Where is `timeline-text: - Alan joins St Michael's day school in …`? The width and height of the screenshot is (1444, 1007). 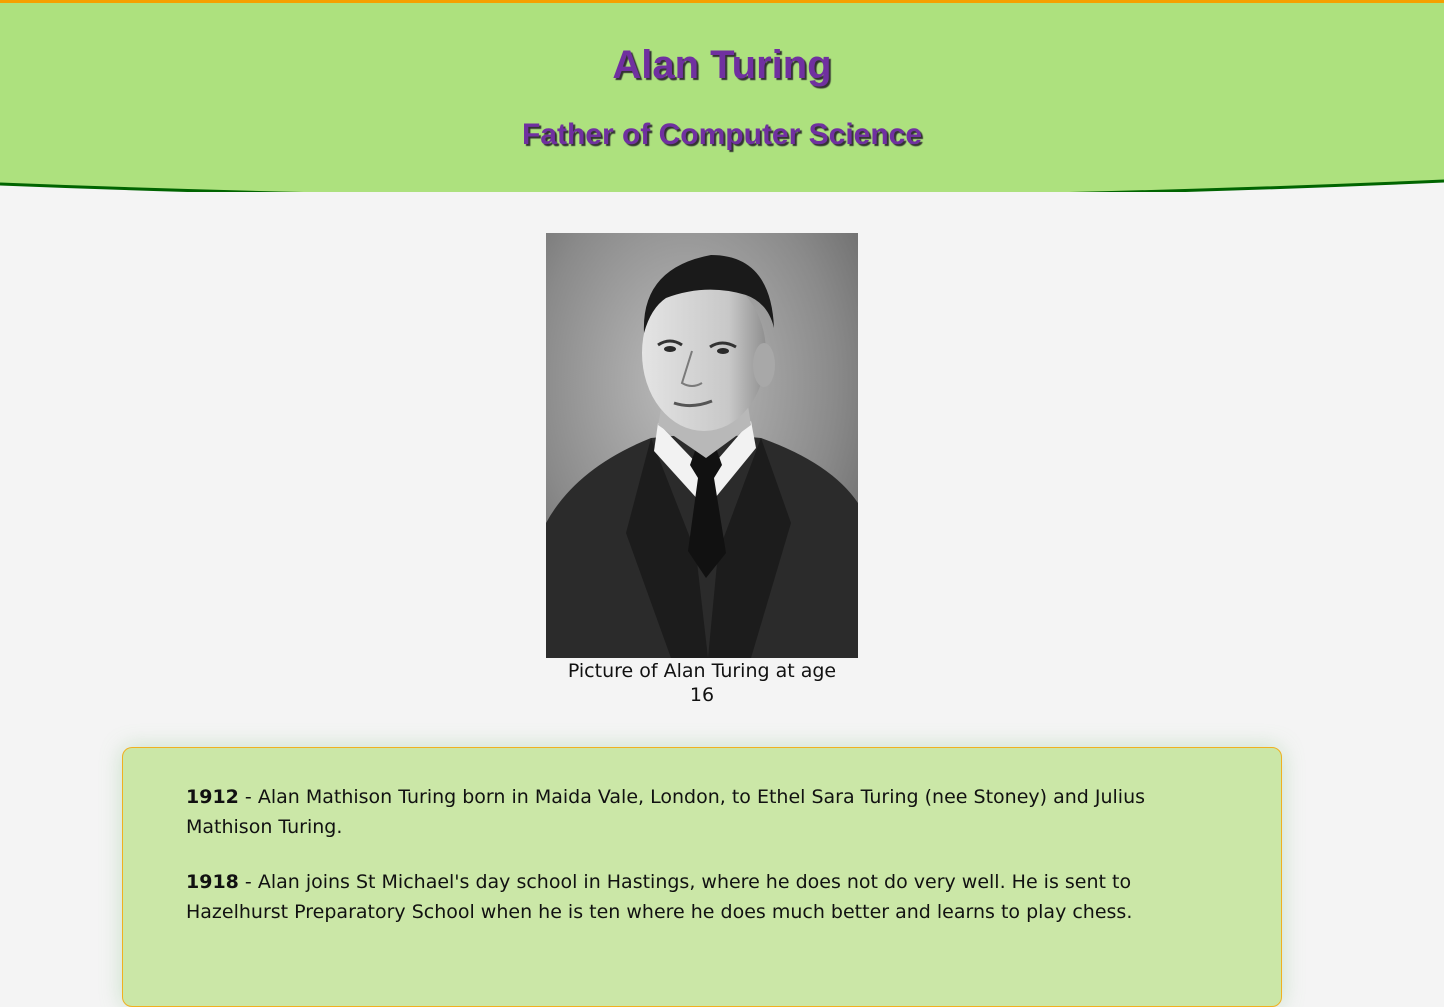 timeline-text: - Alan joins St Michael's day school in … is located at coordinates (659, 897).